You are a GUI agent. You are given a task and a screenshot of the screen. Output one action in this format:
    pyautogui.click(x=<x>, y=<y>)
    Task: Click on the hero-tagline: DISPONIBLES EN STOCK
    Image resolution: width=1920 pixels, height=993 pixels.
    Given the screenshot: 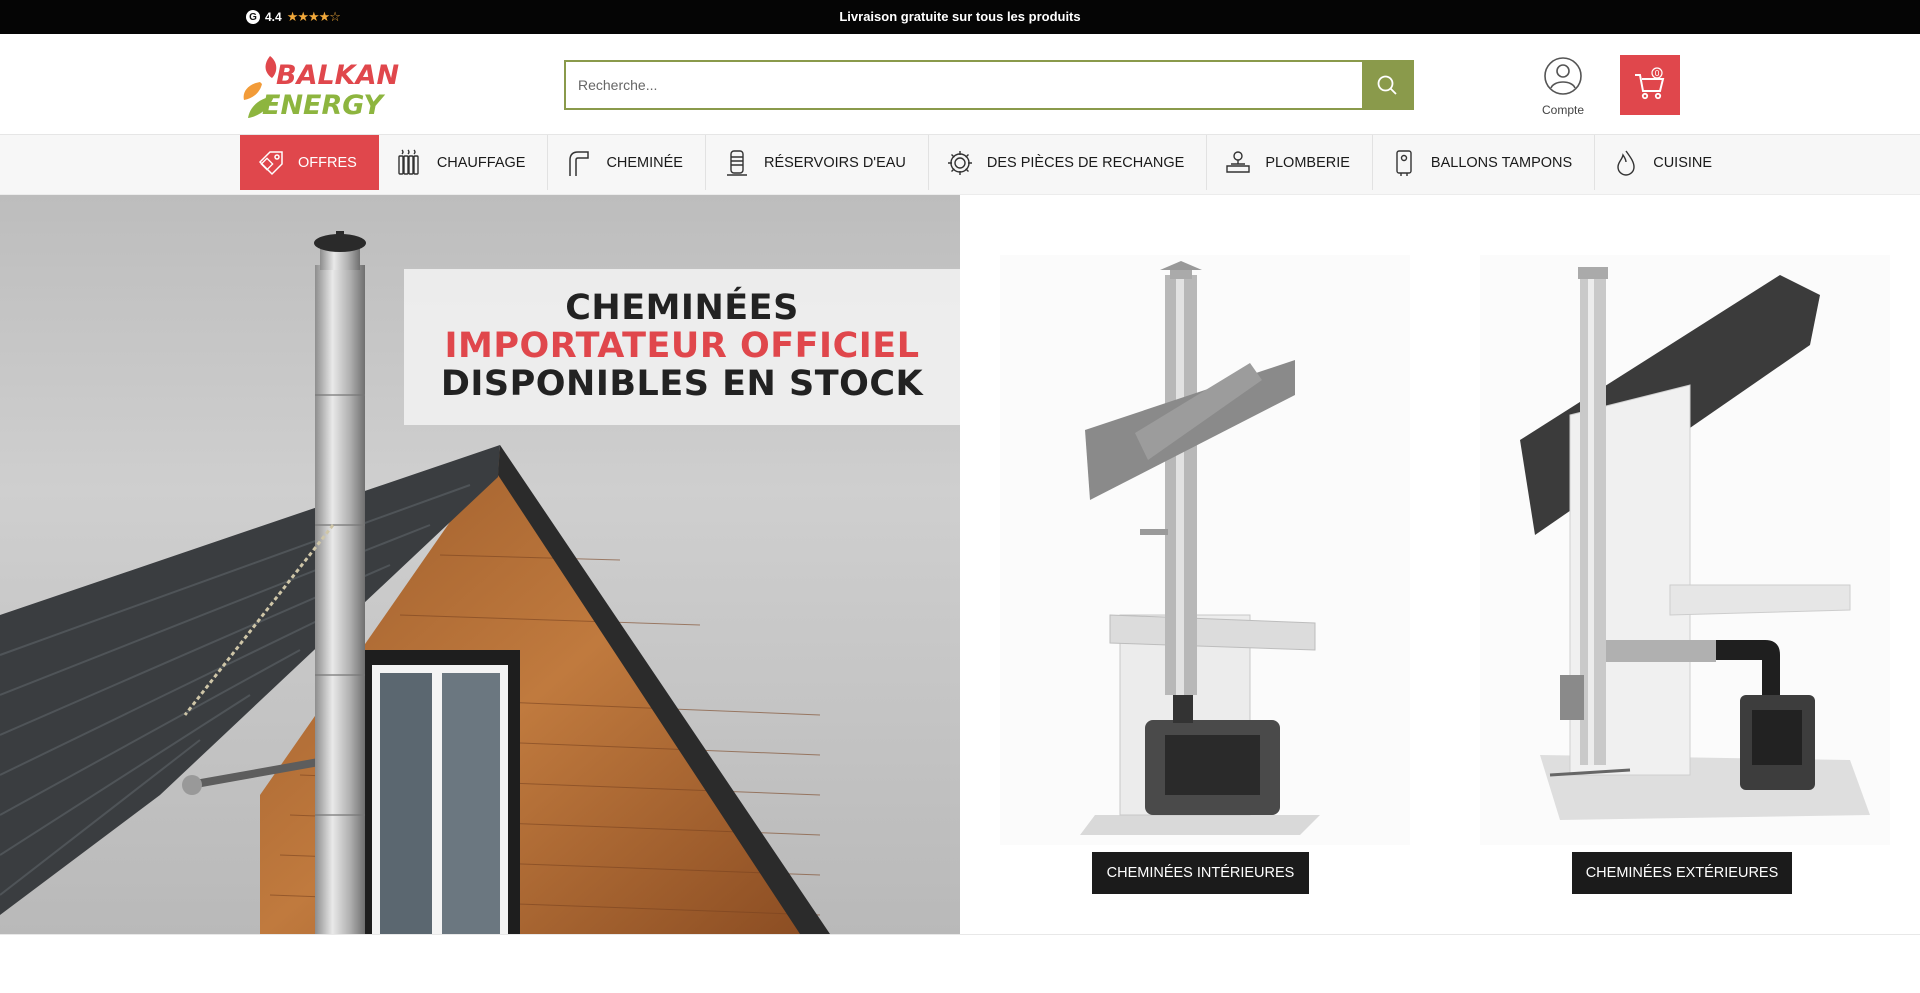 What is the action you would take?
    pyautogui.click(x=682, y=384)
    